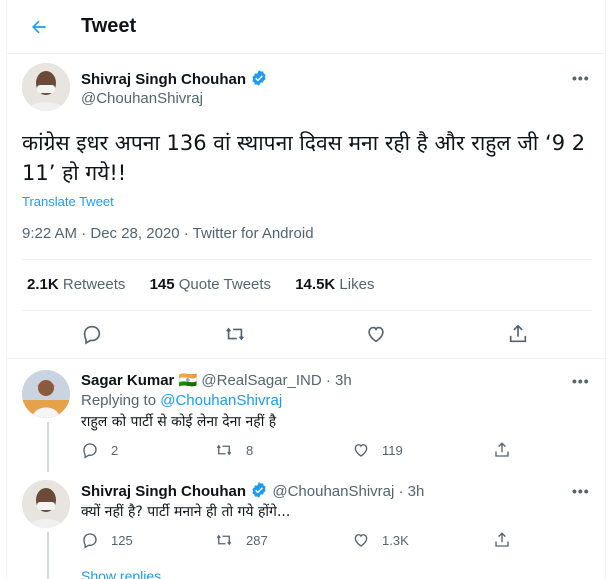 The height and width of the screenshot is (579, 612). What do you see at coordinates (107, 540) in the screenshot?
I see `reply-button: 125` at bounding box center [107, 540].